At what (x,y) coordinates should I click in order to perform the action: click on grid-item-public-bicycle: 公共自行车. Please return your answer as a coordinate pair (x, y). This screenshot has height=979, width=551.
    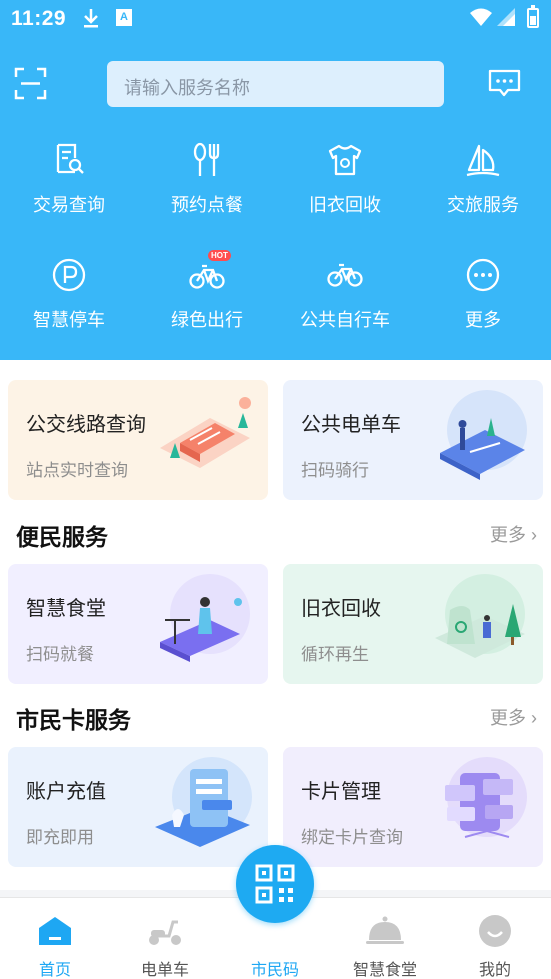
    Looking at the image, I should click on (345, 297).